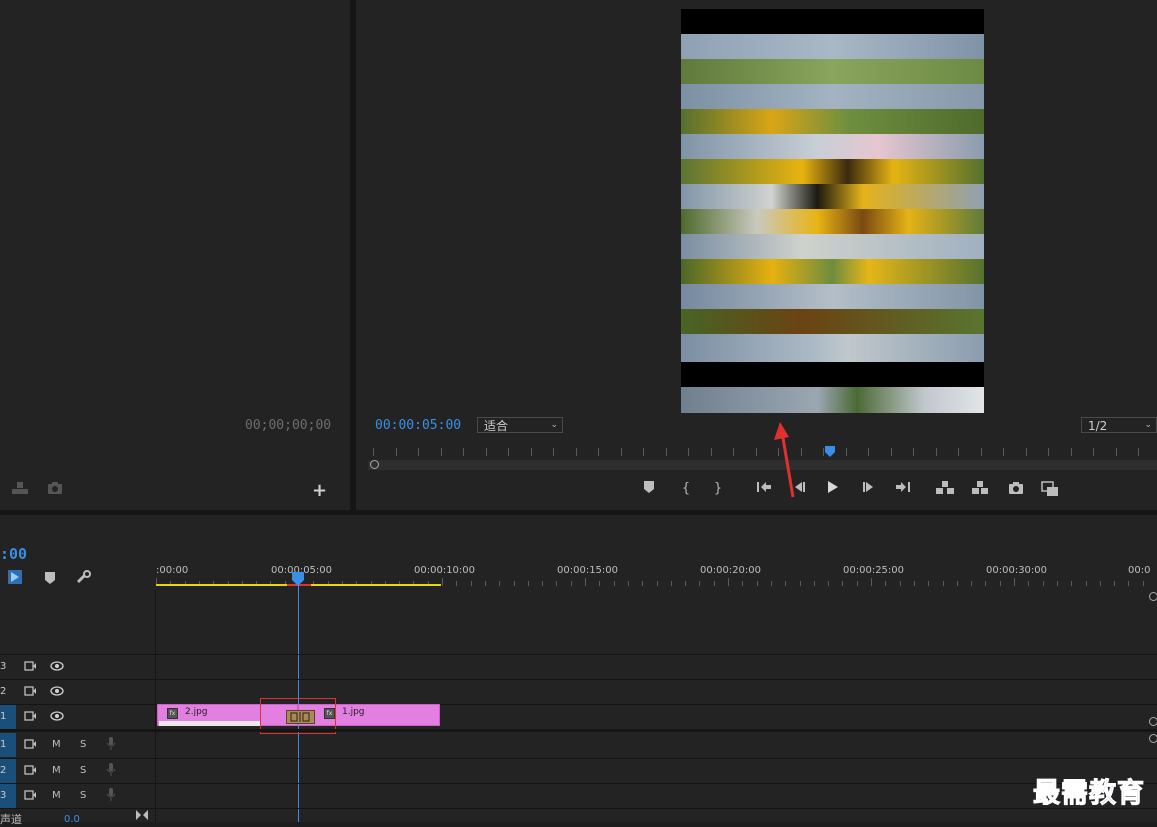 The image size is (1157, 827). What do you see at coordinates (830, 451) in the screenshot?
I see `program-playhead` at bounding box center [830, 451].